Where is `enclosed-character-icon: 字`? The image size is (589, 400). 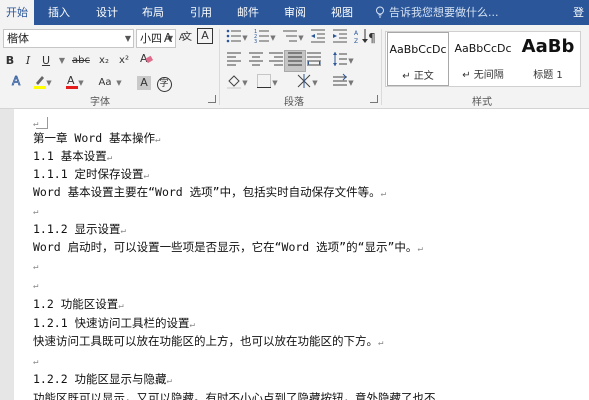
enclosed-character-icon: 字 is located at coordinates (164, 83).